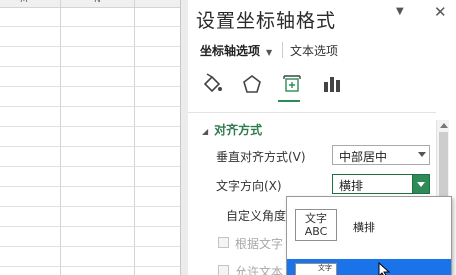  What do you see at coordinates (266, 21) in the screenshot?
I see `pane-title: 设置坐标轴格式` at bounding box center [266, 21].